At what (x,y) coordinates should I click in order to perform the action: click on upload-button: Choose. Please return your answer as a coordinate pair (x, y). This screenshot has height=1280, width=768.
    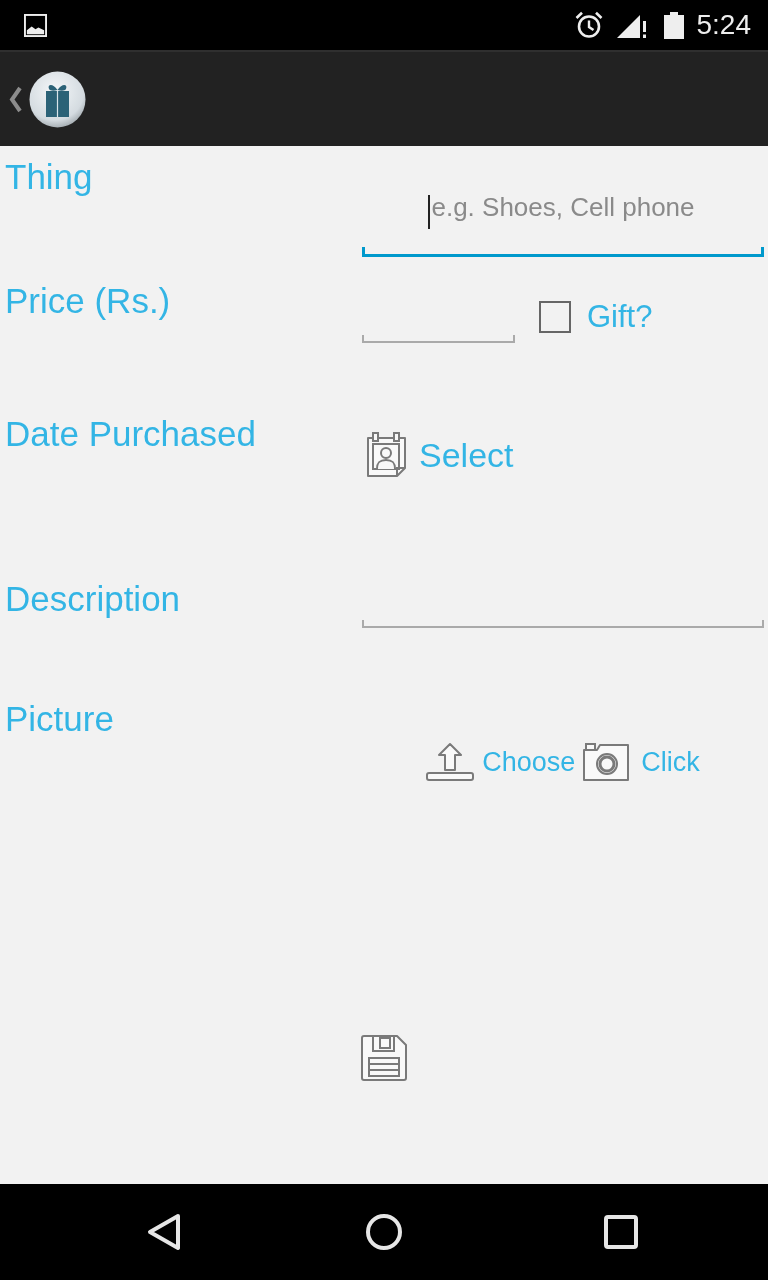
    Looking at the image, I should click on (501, 762).